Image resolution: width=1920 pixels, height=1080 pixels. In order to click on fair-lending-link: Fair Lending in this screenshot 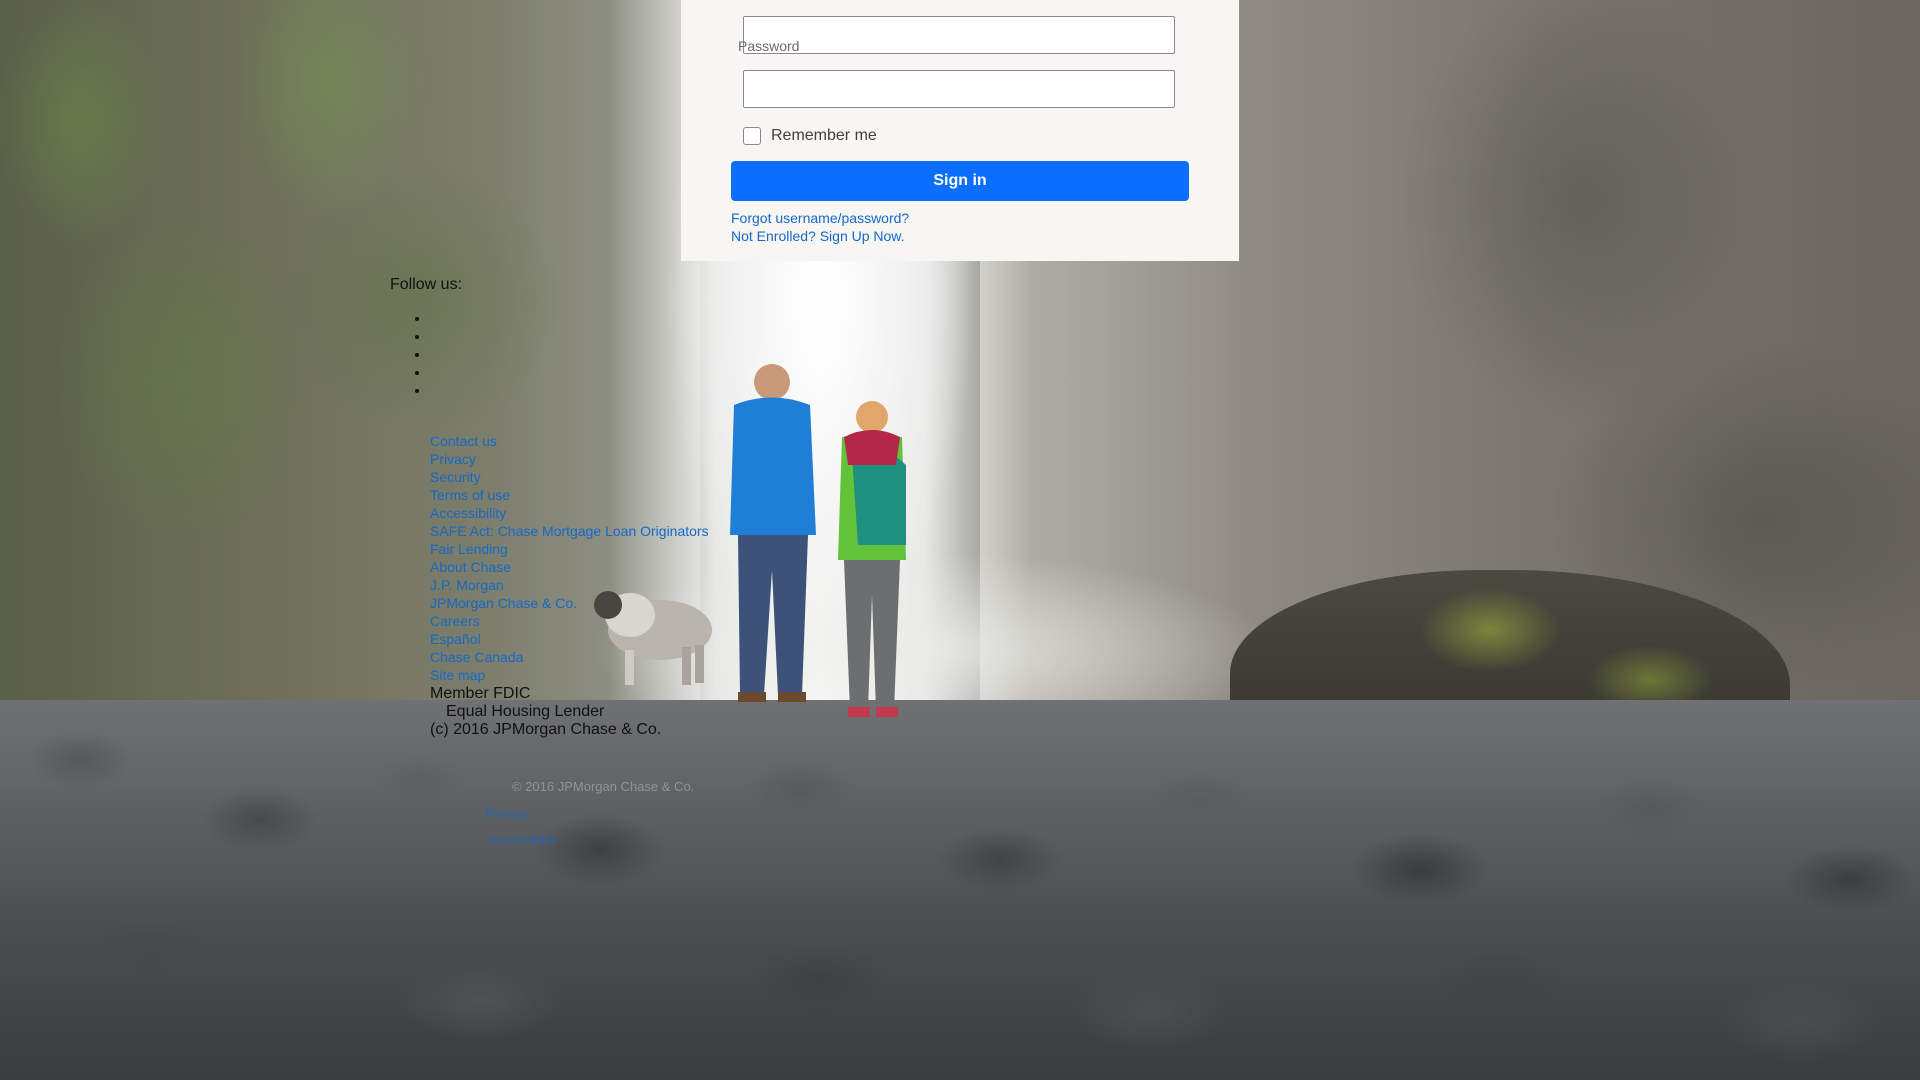, I will do `click(469, 549)`.